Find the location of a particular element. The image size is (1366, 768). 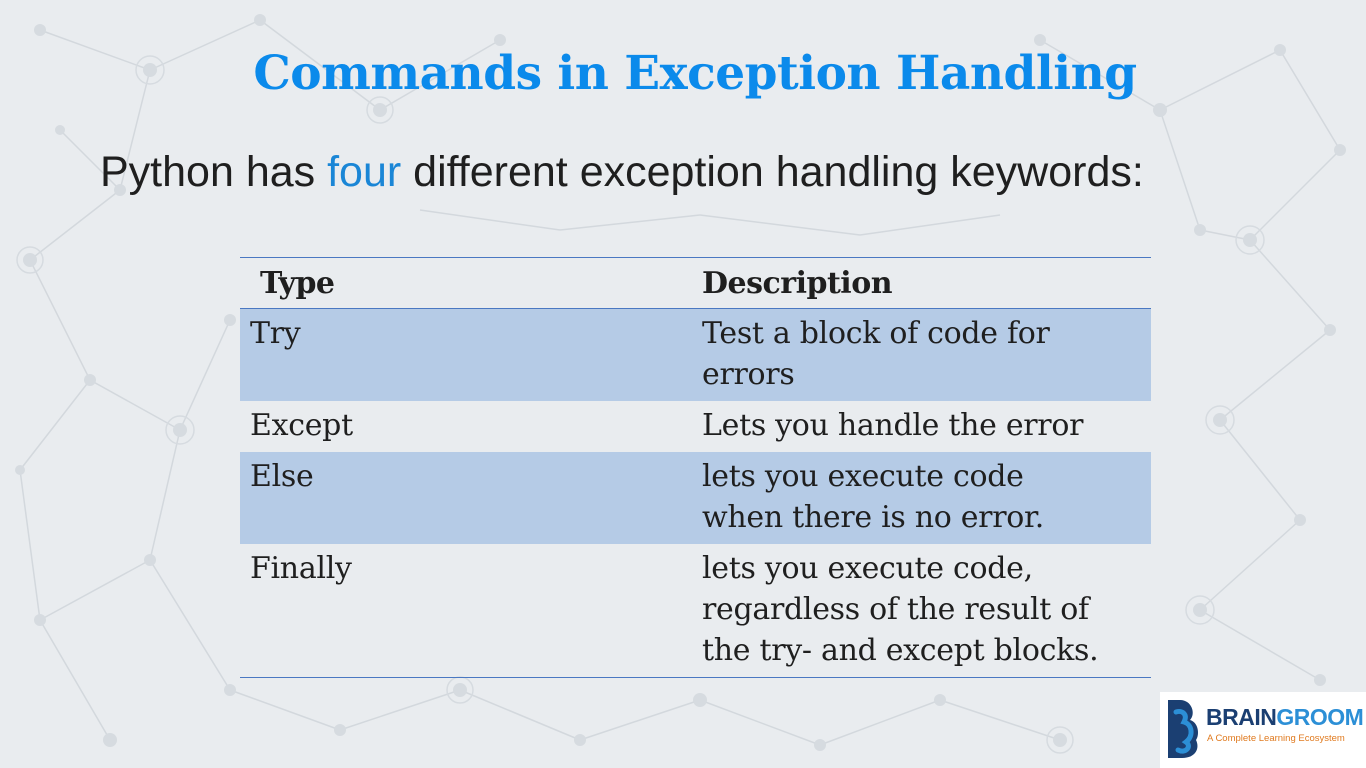

brand-name-right: GROOM is located at coordinates (1320, 717).